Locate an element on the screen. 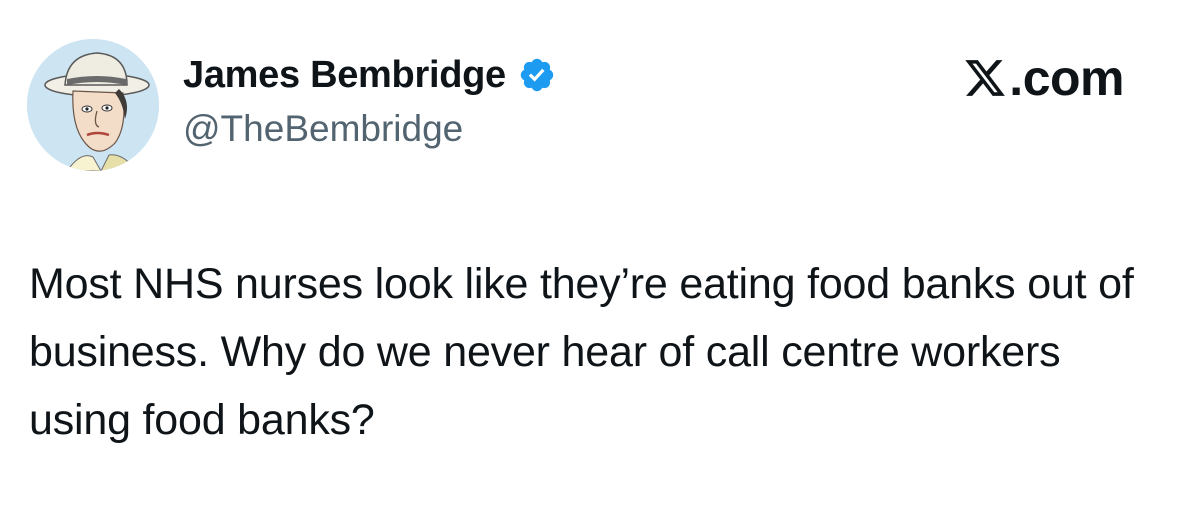  x-brand: .com is located at coordinates (1043, 78).